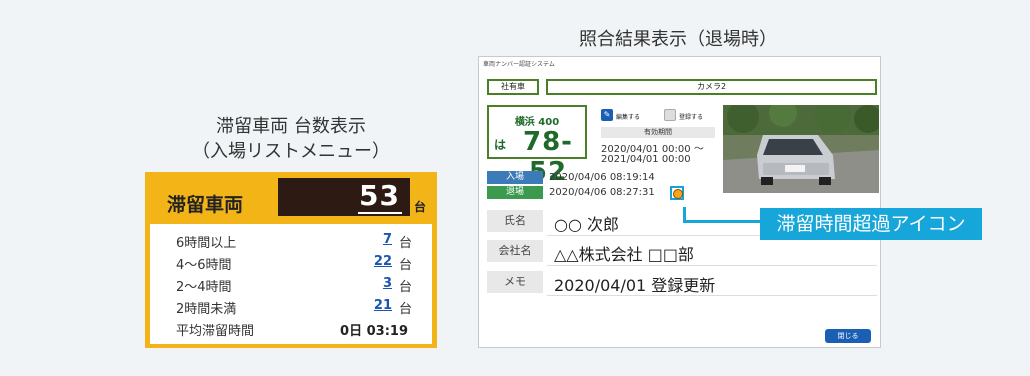  What do you see at coordinates (204, 287) in the screenshot?
I see `duration-label: 2～4時間` at bounding box center [204, 287].